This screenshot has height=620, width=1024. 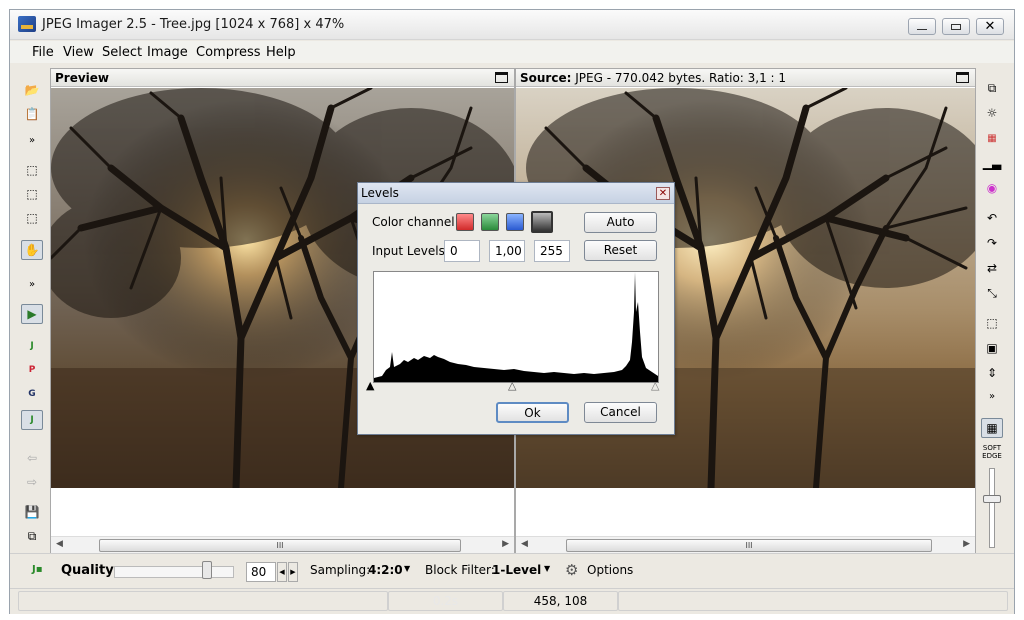 What do you see at coordinates (32, 218) in the screenshot?
I see `select-subtract-icon: ⬚` at bounding box center [32, 218].